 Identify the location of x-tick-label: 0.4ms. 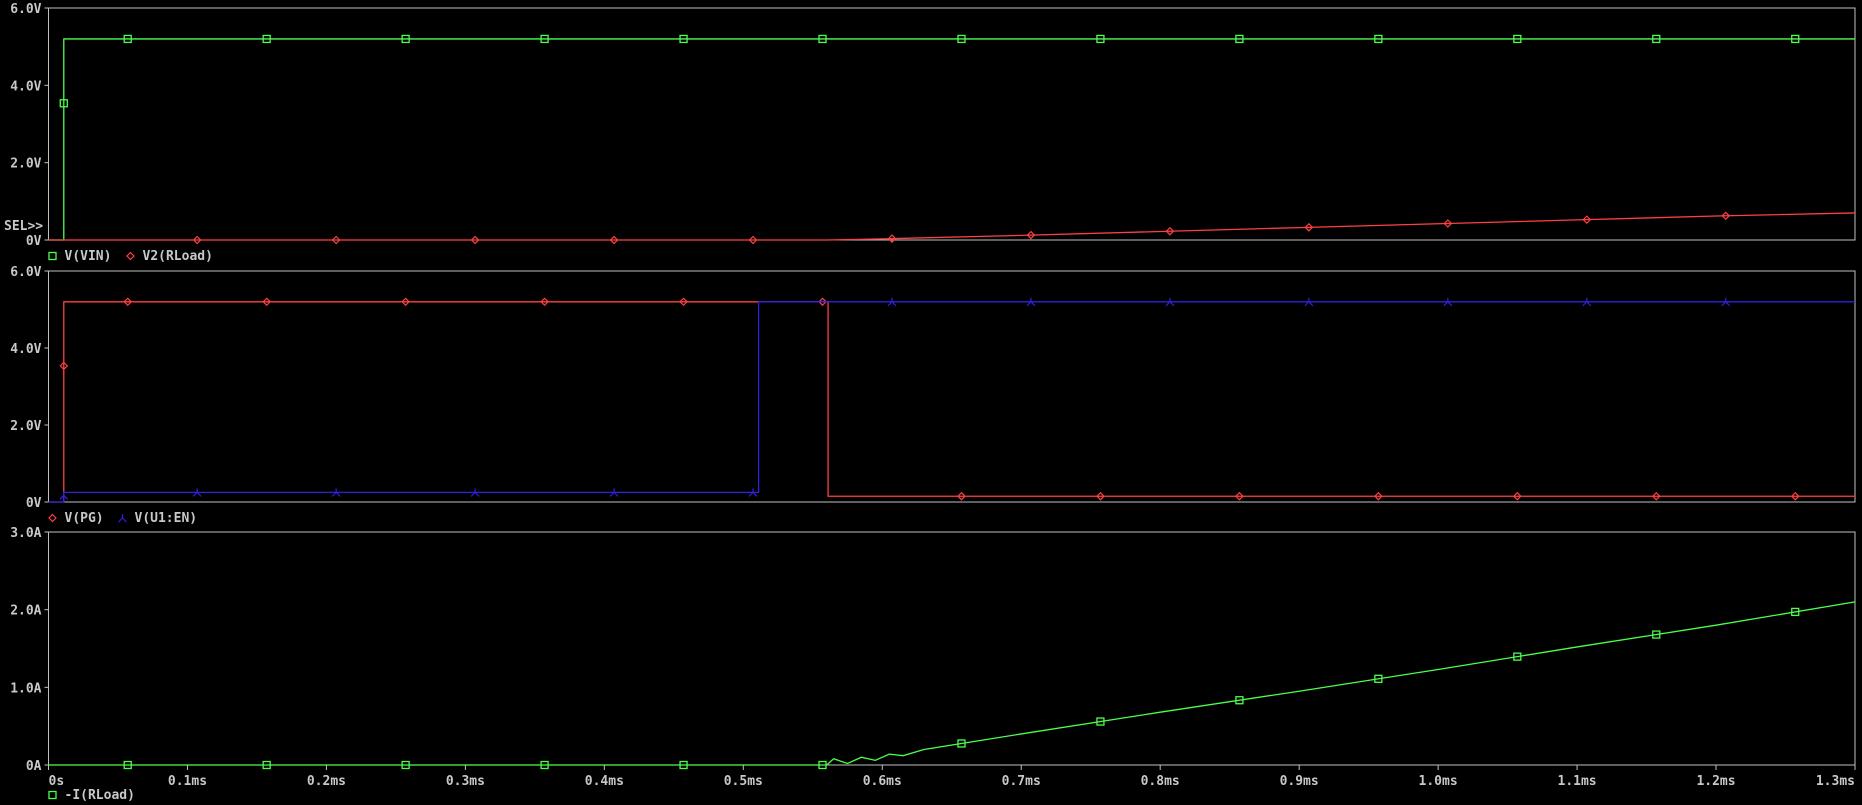
(604, 781).